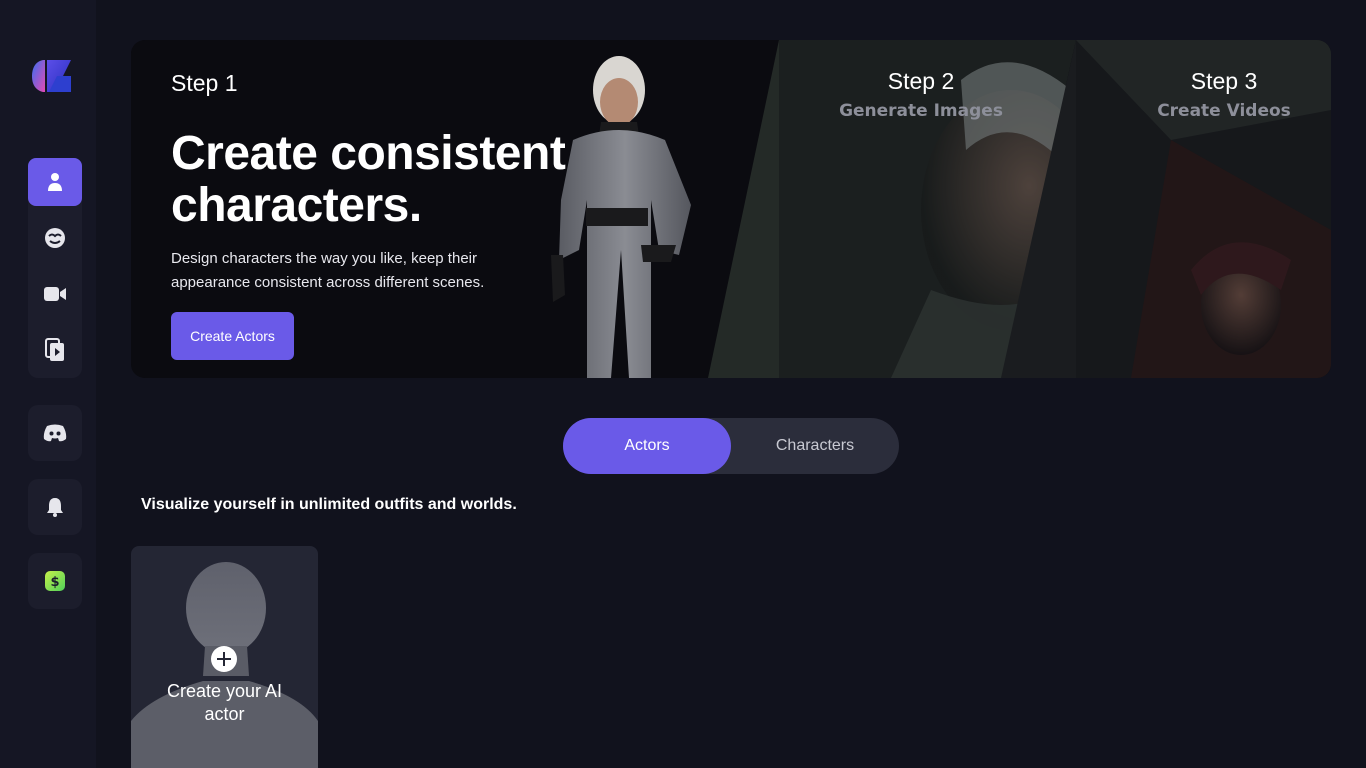 Image resolution: width=1366 pixels, height=768 pixels. What do you see at coordinates (815, 446) in the screenshot?
I see `tab-characters: Characters` at bounding box center [815, 446].